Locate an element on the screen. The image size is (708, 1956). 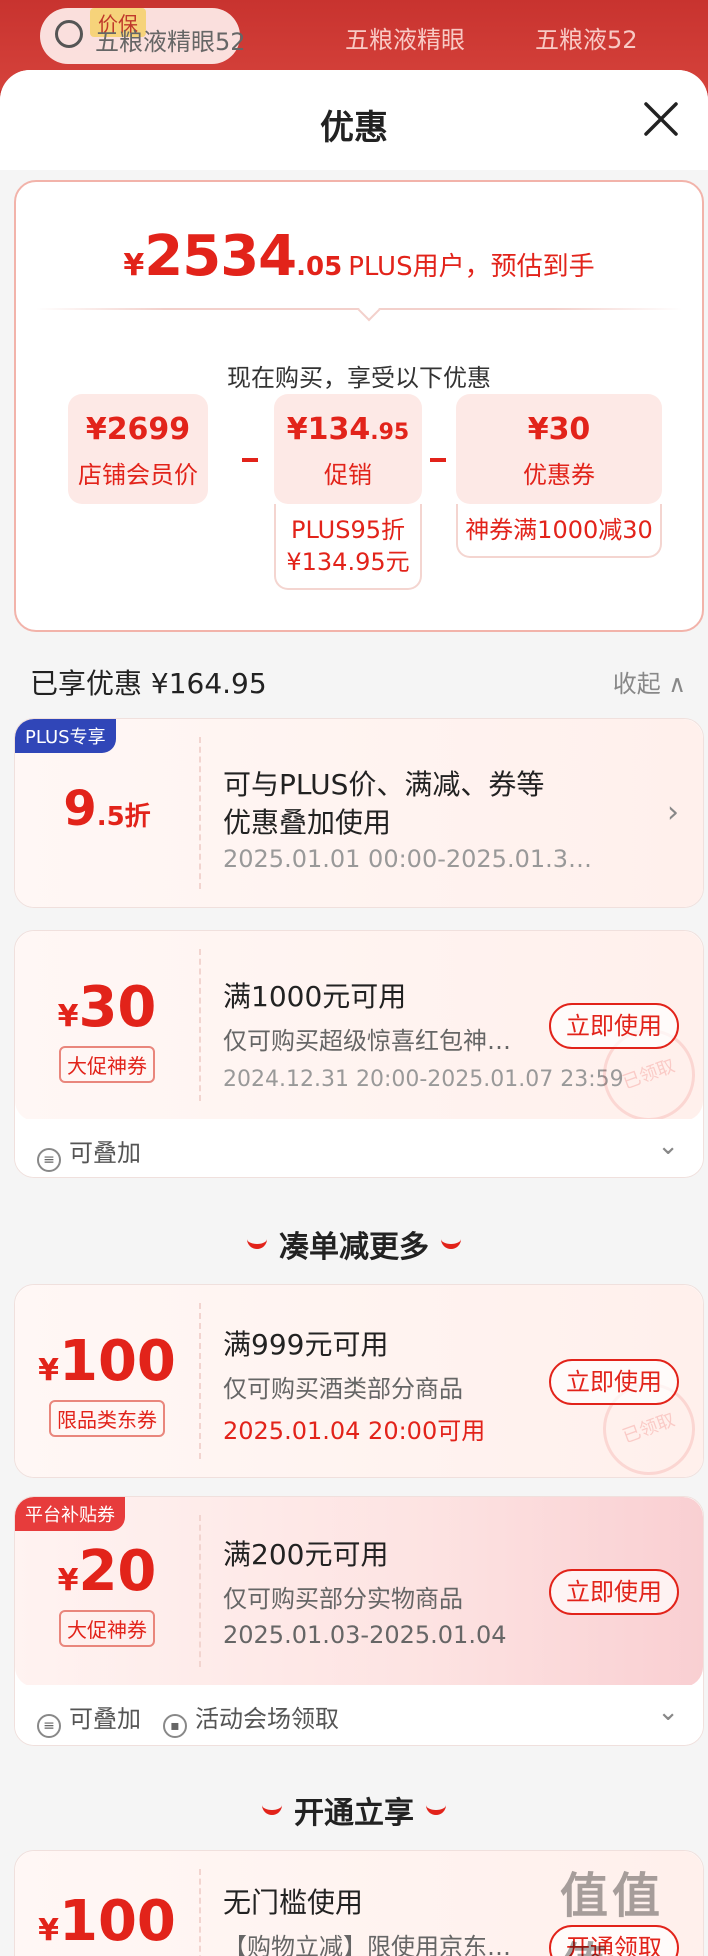
coupon-amount: ¥30 大促神券 is located at coordinates (107, 1029).